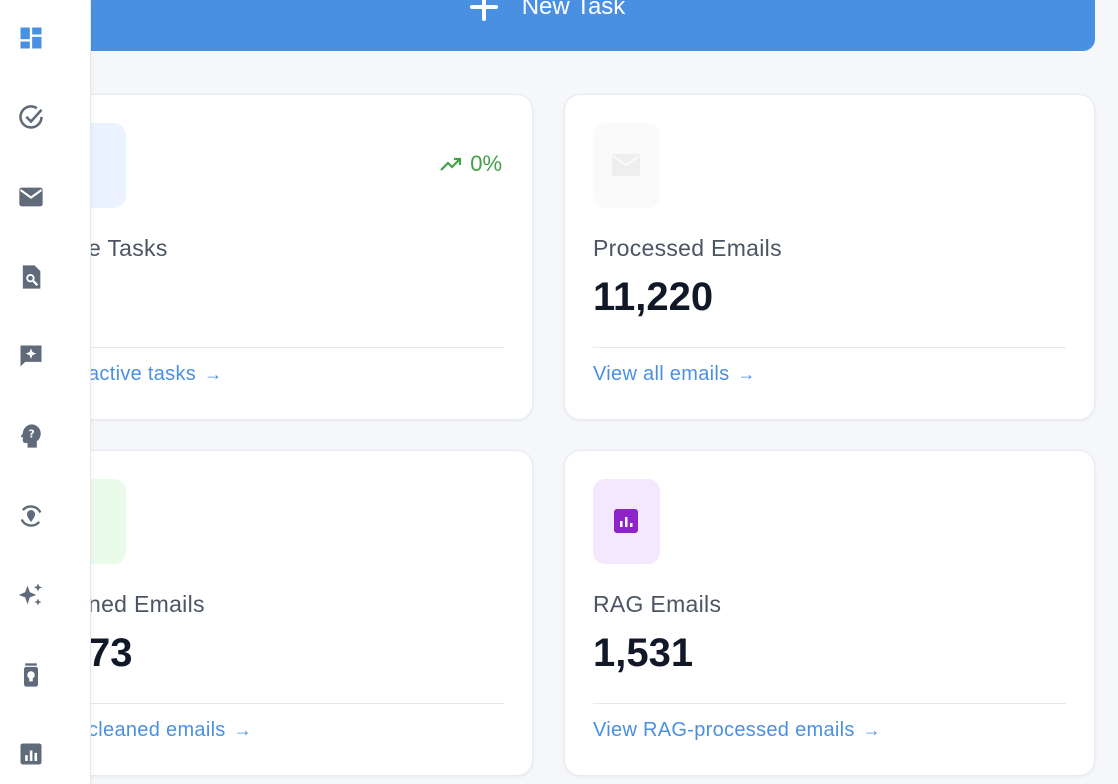 This screenshot has height=784, width=1118. What do you see at coordinates (687, 248) in the screenshot?
I see `card-label: Processed Emails` at bounding box center [687, 248].